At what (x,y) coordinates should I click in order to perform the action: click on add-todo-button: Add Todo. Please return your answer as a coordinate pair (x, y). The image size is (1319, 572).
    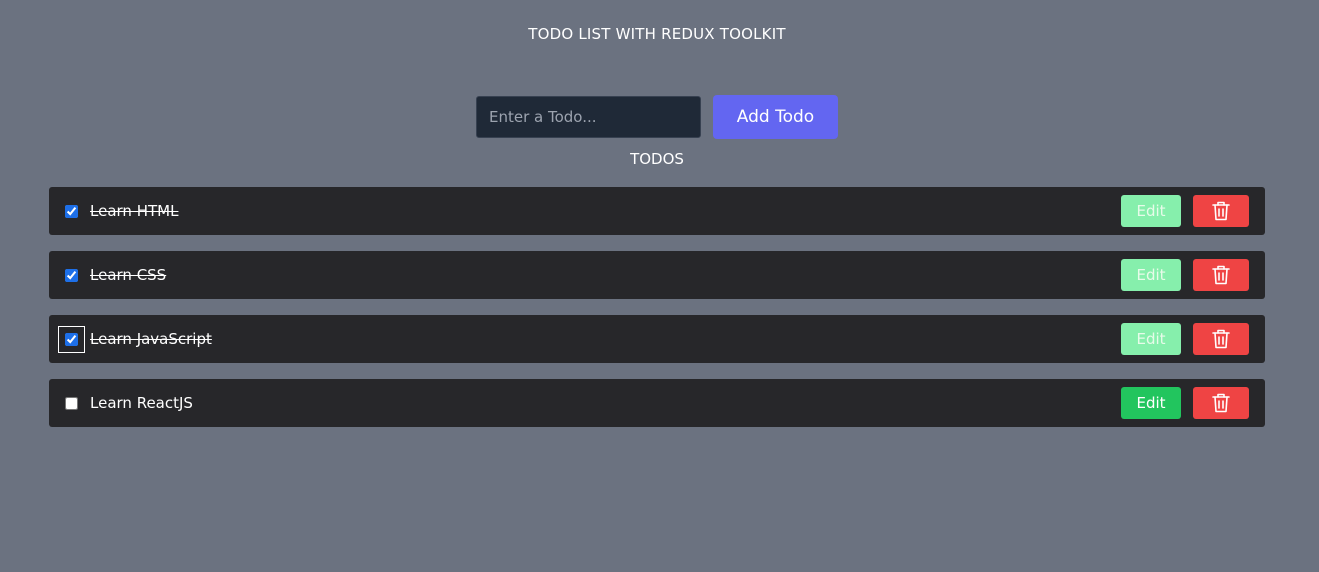
    Looking at the image, I should click on (775, 117).